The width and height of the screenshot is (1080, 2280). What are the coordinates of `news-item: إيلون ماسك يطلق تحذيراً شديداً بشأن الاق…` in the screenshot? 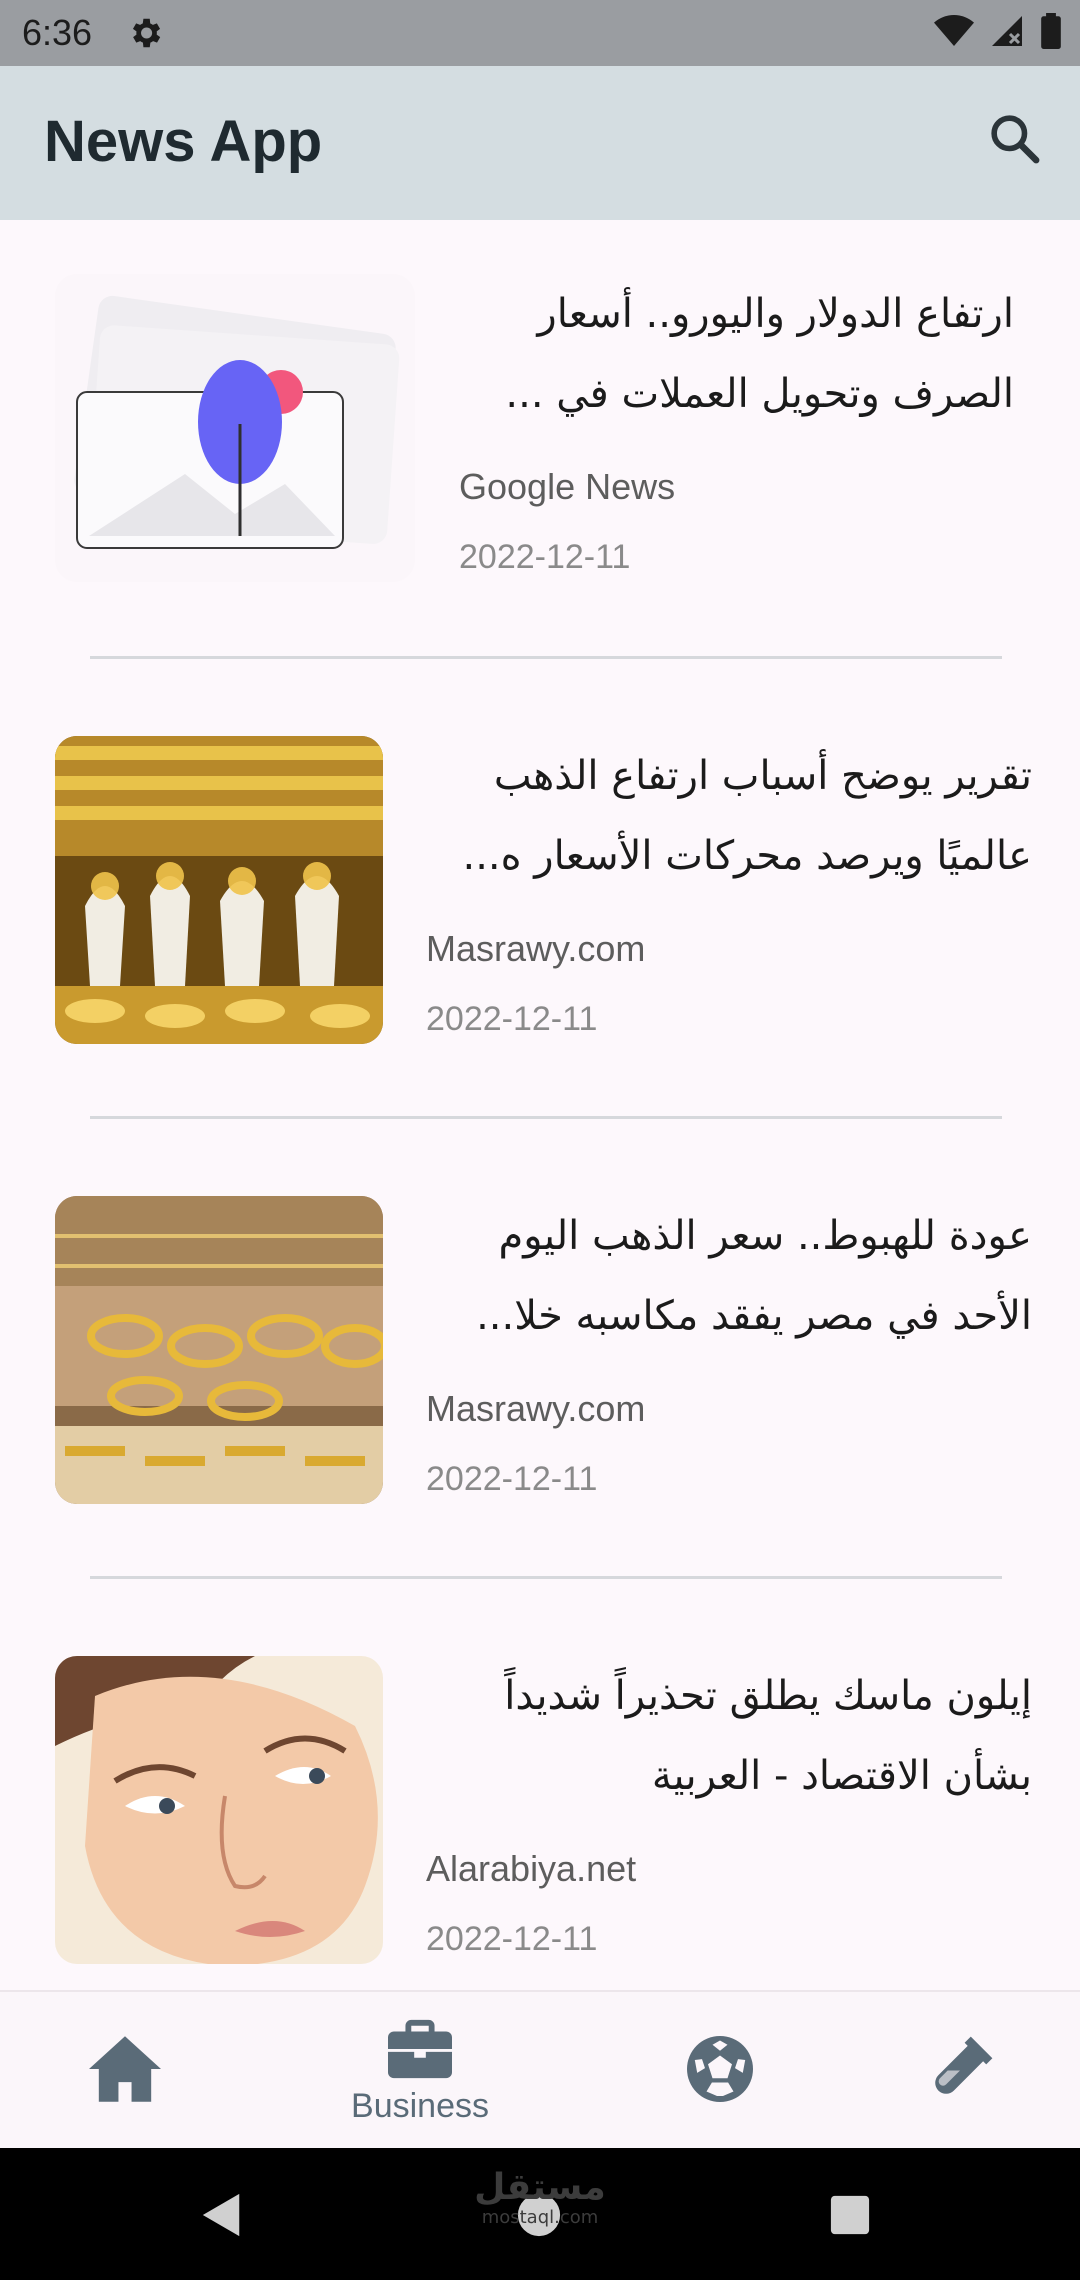 It's located at (540, 1823).